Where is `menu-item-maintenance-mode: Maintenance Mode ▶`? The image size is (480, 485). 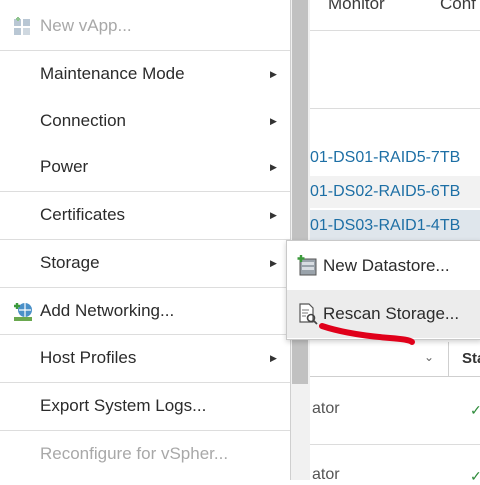 menu-item-maintenance-mode: Maintenance Mode ▶ is located at coordinates (145, 74).